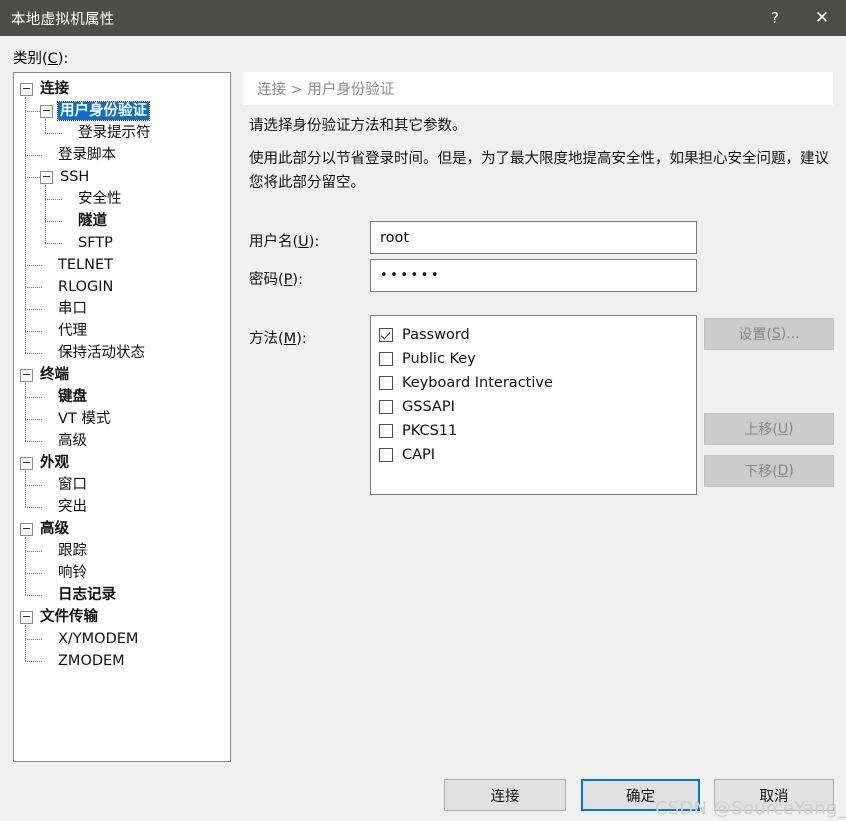  What do you see at coordinates (41, 59) in the screenshot?
I see `category-label: 类别(C):` at bounding box center [41, 59].